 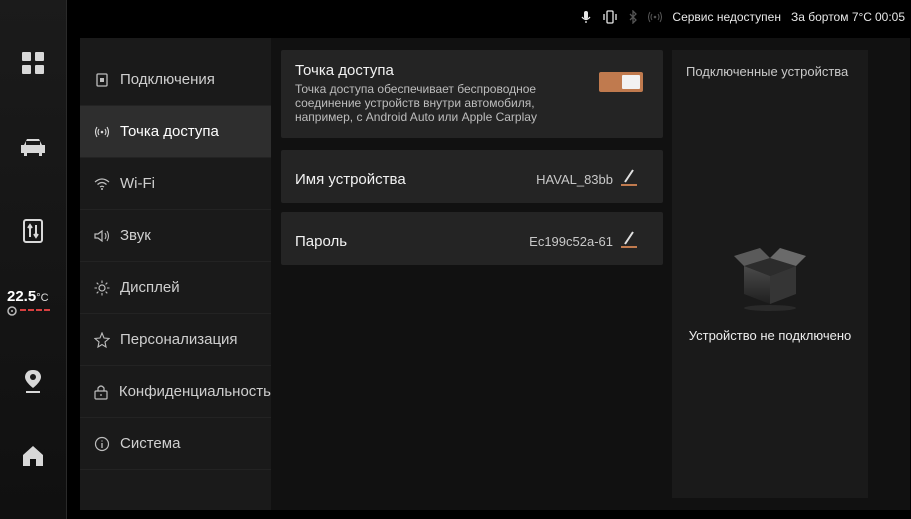 What do you see at coordinates (889, 17) in the screenshot?
I see `clock: 00:05` at bounding box center [889, 17].